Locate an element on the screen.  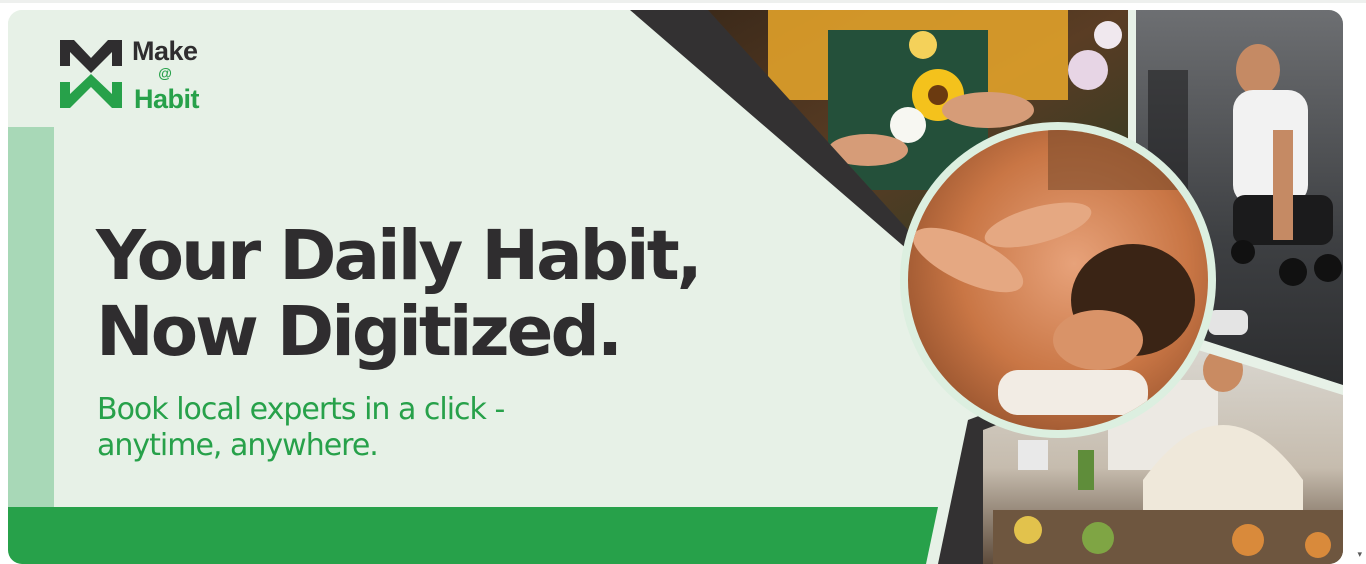
logo-text-habit: Habit is located at coordinates (167, 99).